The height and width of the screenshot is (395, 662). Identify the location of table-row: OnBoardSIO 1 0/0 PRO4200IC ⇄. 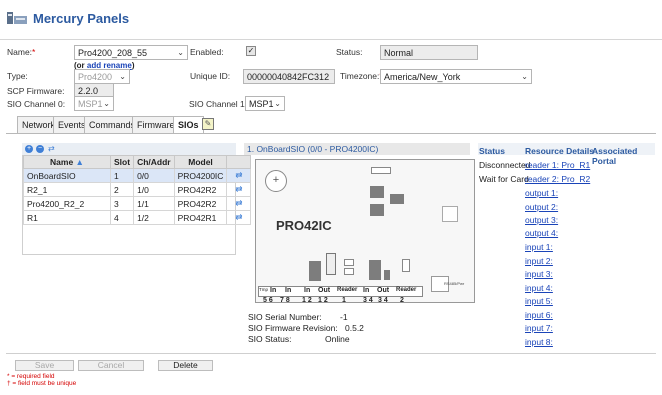
(137, 175).